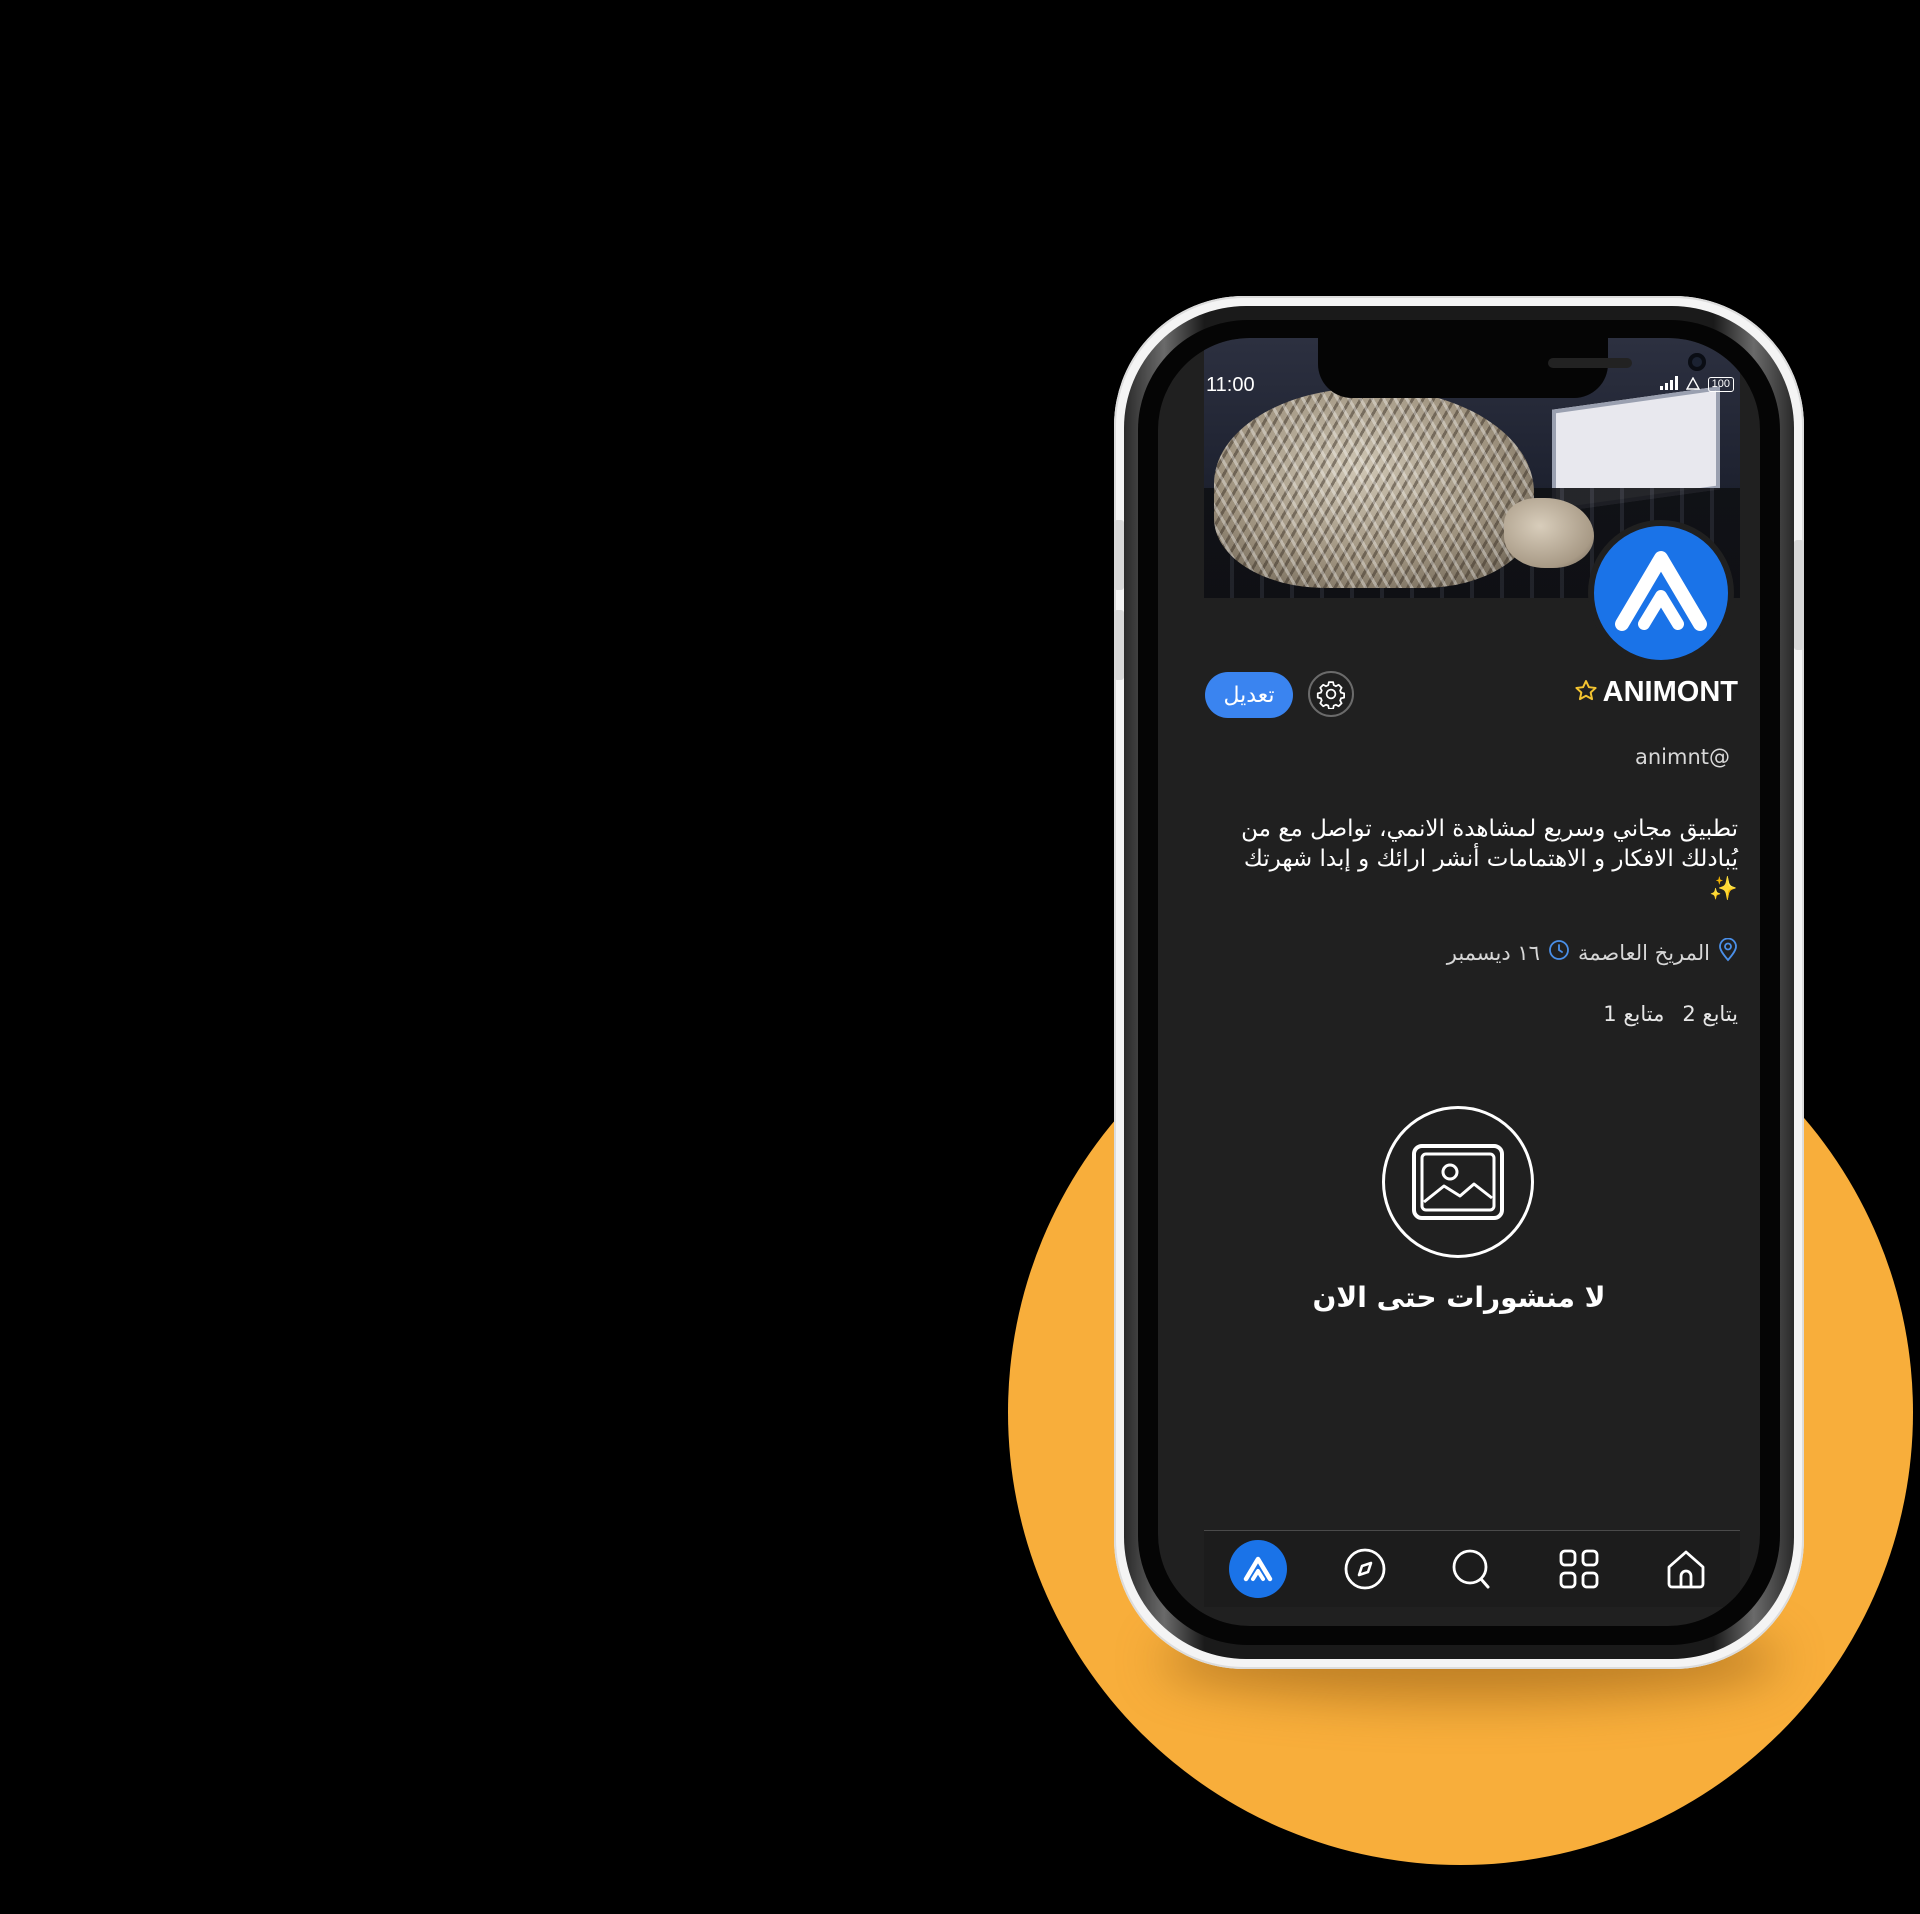  I want to click on clock-icon, so click(1559, 952).